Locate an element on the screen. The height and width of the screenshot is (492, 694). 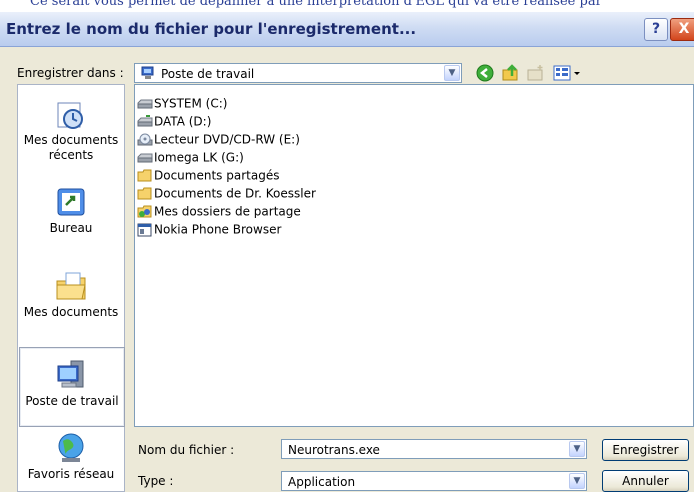
place-label: Mes documents récents is located at coordinates (71, 147).